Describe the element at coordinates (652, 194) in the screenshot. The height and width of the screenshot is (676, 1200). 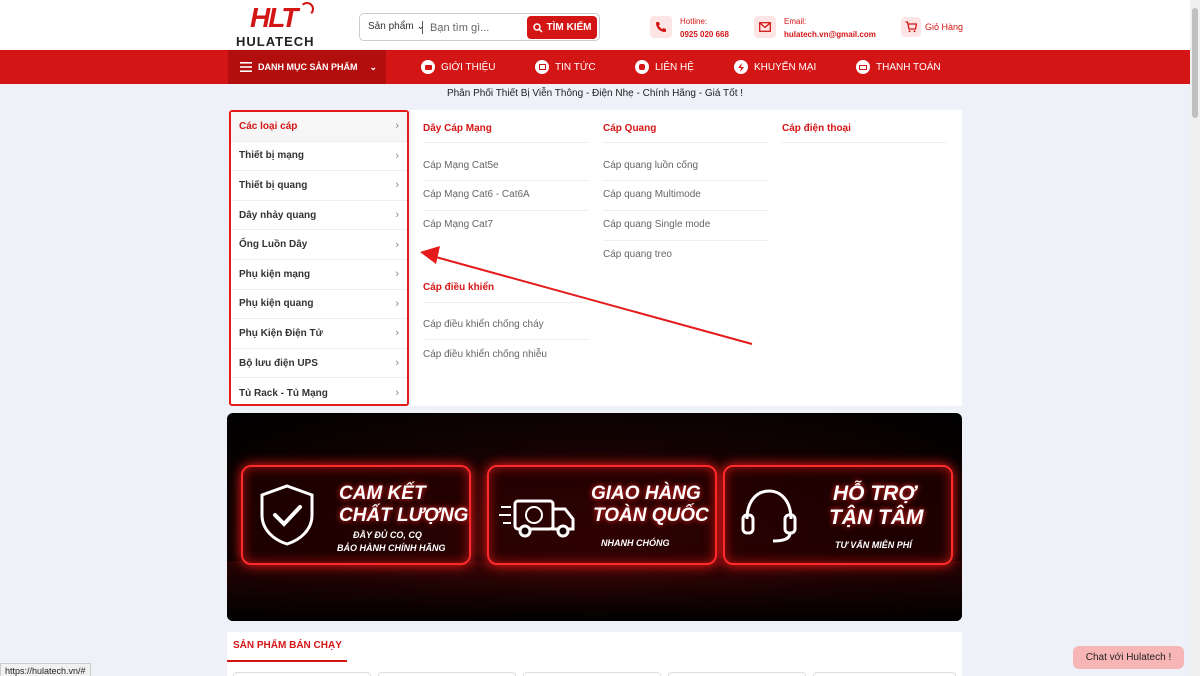
I see `mega-link: Cáp quang Multimode` at that location.